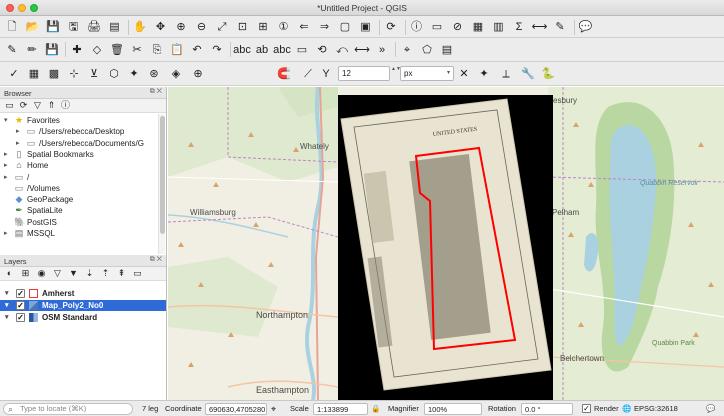 This screenshot has height=416, width=724. Describe the element at coordinates (79, 154) in the screenshot. I see `browser-item: ▸ ▯ Spatial Bookmarks` at that location.